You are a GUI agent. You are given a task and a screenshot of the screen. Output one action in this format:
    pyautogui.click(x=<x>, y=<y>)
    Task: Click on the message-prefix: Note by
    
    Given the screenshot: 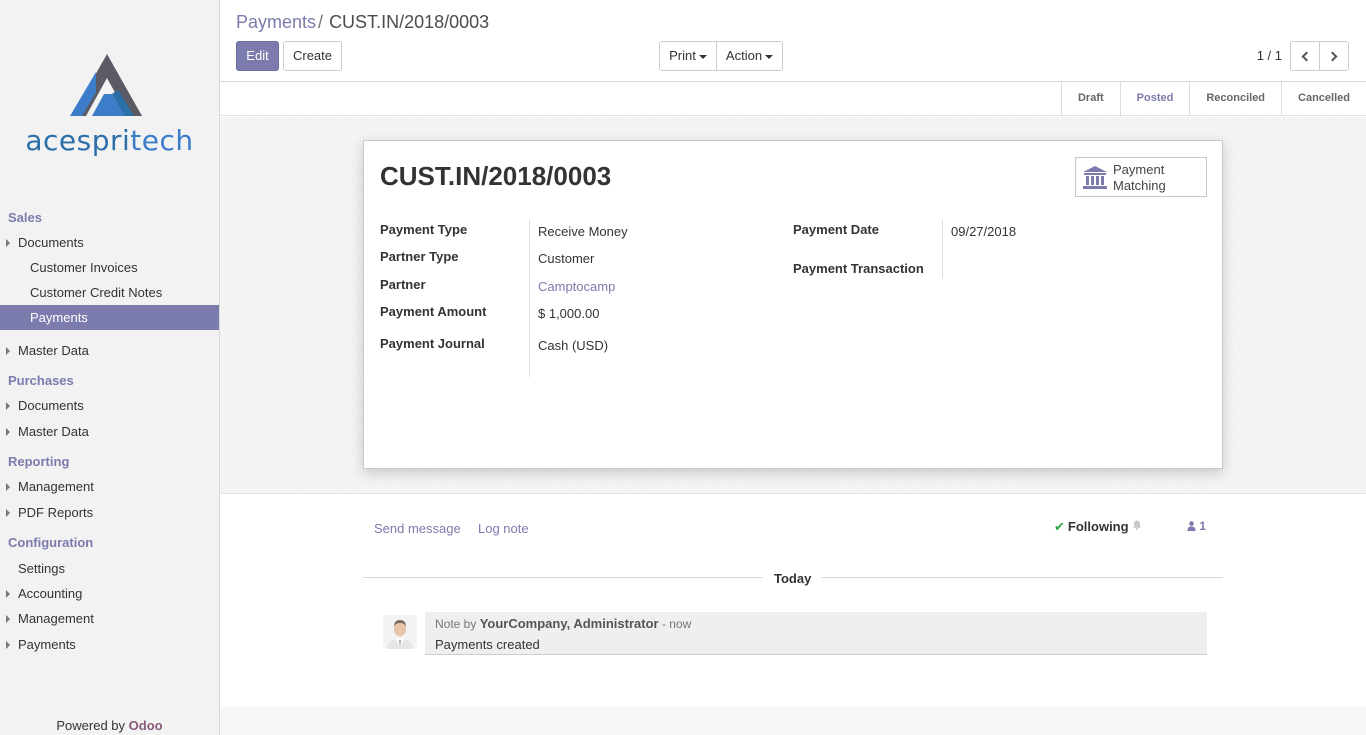 What is the action you would take?
    pyautogui.click(x=456, y=624)
    